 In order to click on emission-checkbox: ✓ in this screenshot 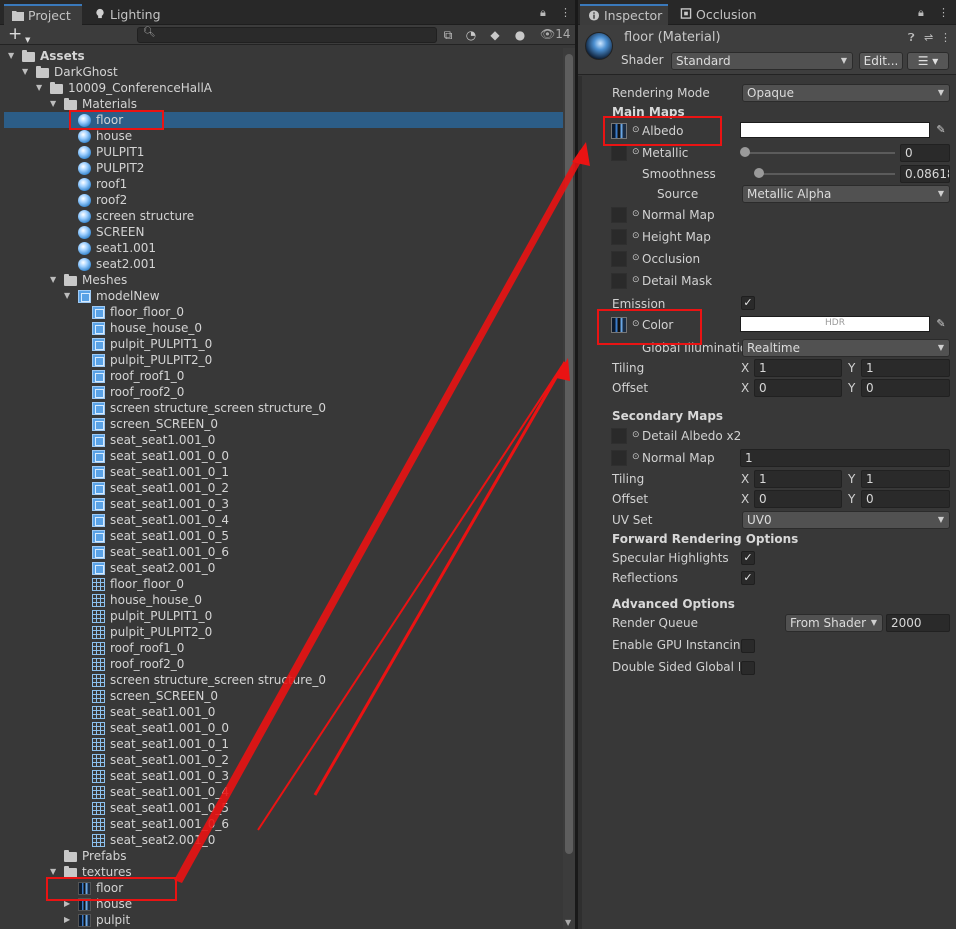, I will do `click(748, 303)`.